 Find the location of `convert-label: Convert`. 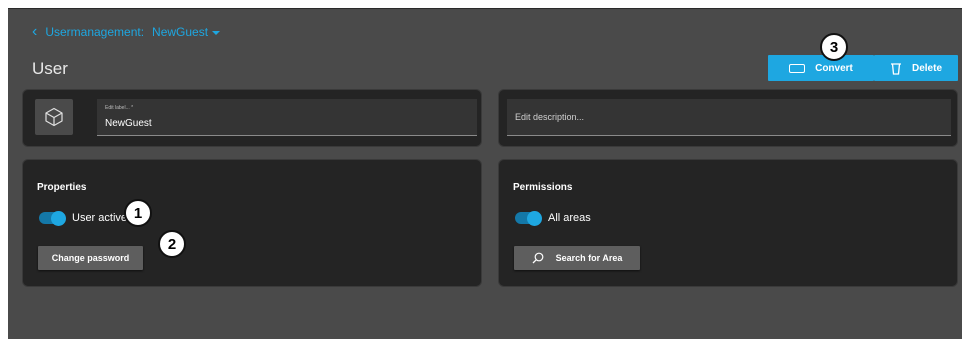

convert-label: Convert is located at coordinates (834, 68).